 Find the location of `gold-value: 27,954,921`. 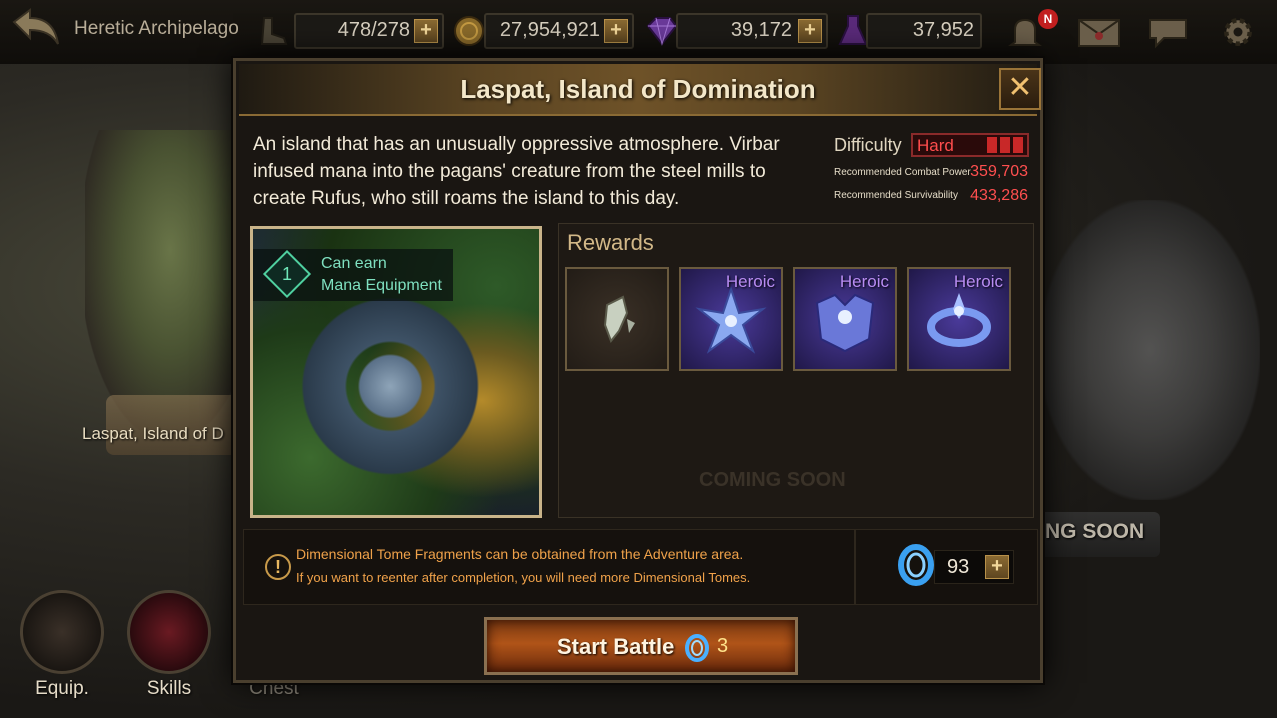

gold-value: 27,954,921 is located at coordinates (549, 30).